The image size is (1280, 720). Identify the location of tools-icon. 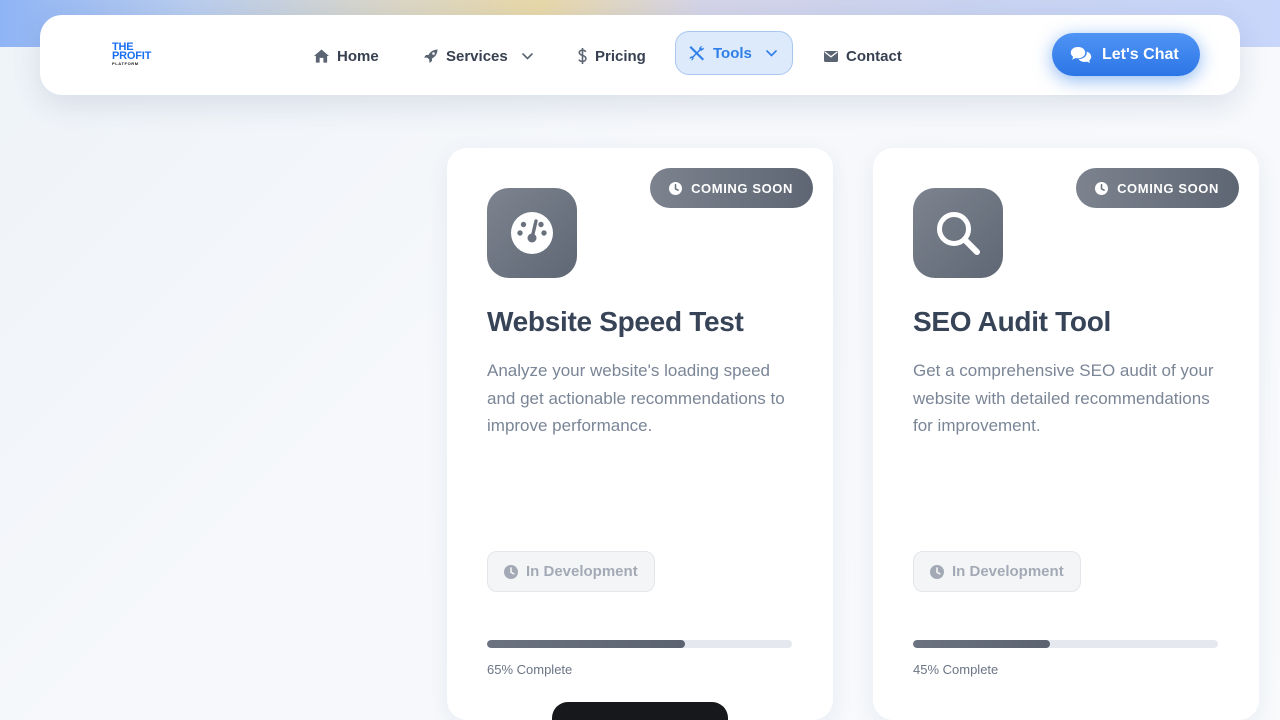
(696, 53).